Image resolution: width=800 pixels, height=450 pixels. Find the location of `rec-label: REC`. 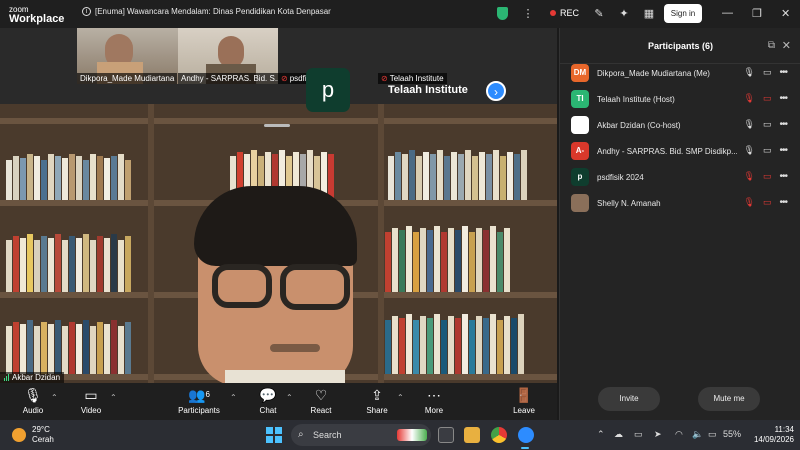

rec-label: REC is located at coordinates (570, 13).